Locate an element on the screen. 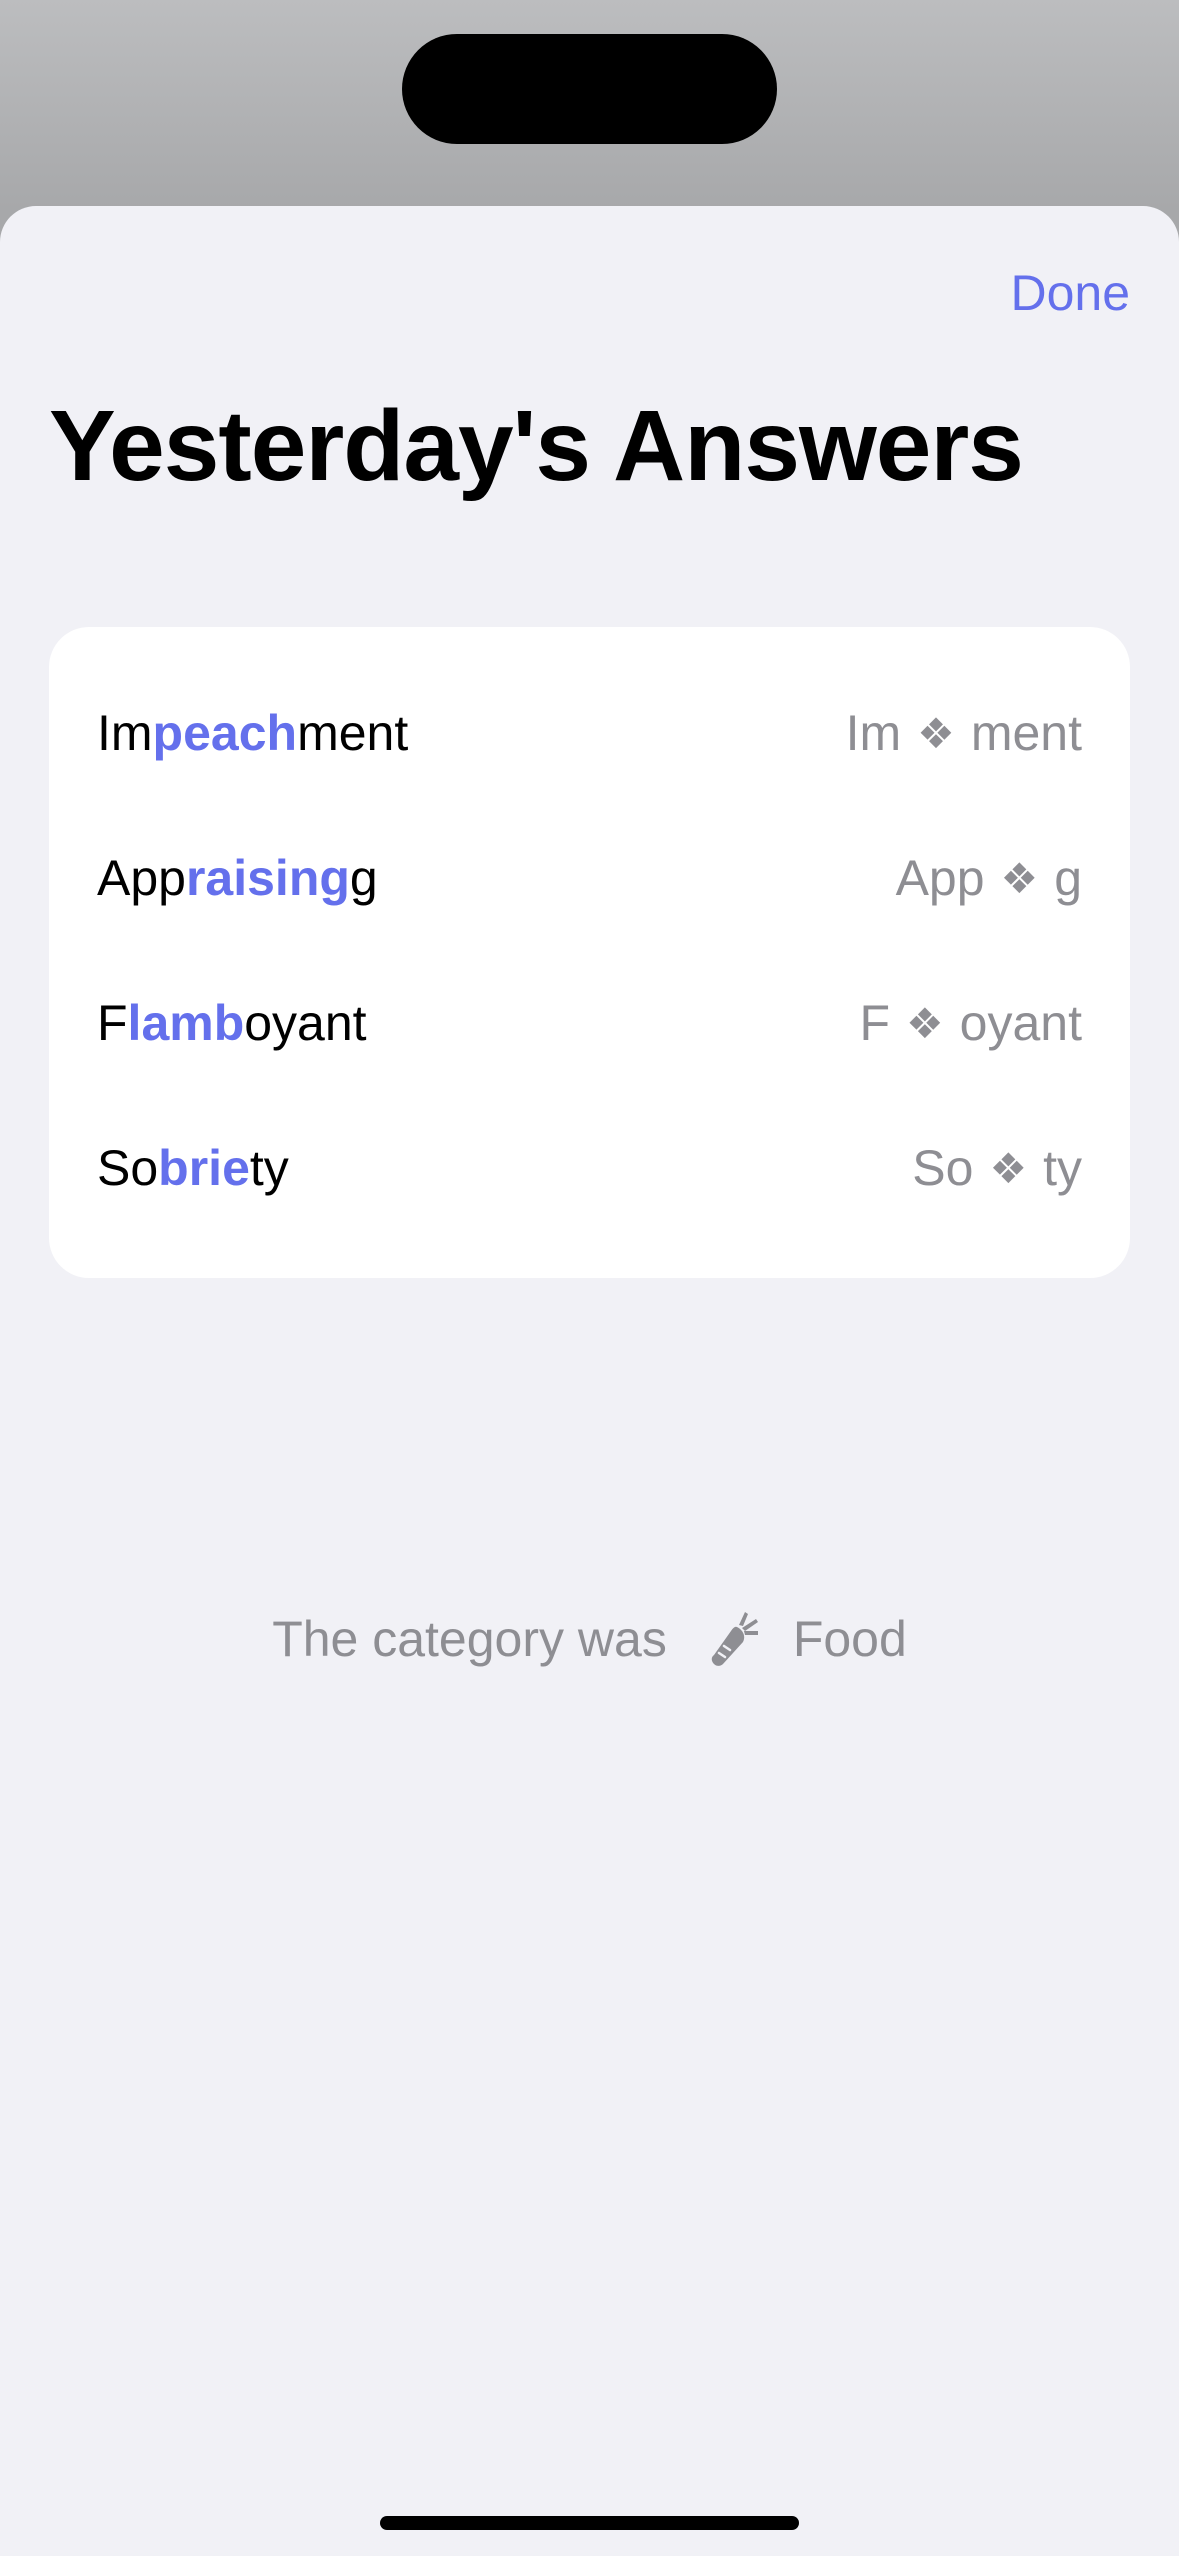 Image resolution: width=1179 pixels, height=2556 pixels. answer-clue: F ❖ oyant is located at coordinates (970, 1023).